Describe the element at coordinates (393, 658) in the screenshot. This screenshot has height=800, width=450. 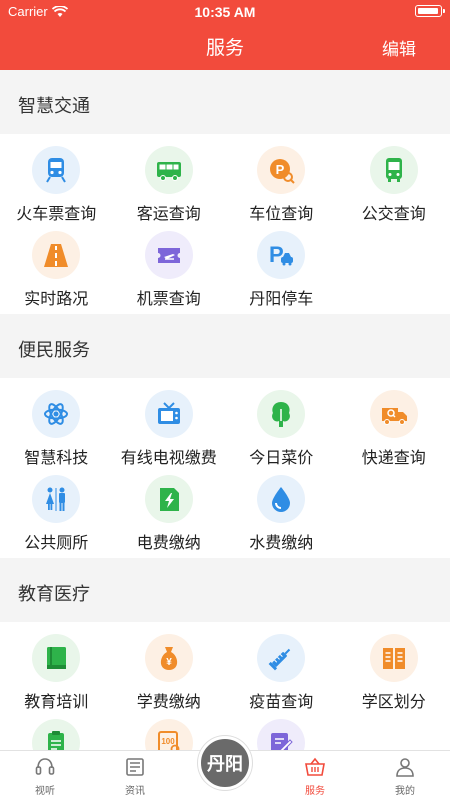
I see `school-district-icon` at that location.